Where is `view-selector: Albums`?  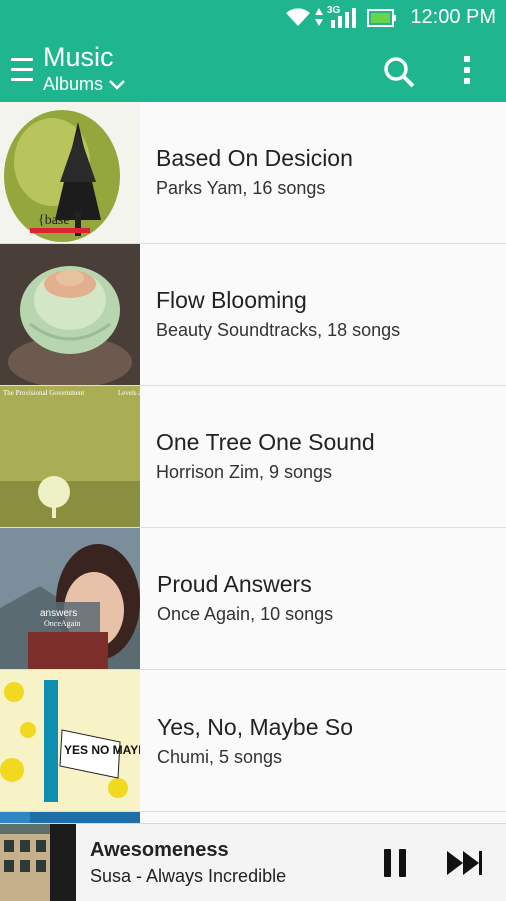 view-selector: Albums is located at coordinates (84, 84).